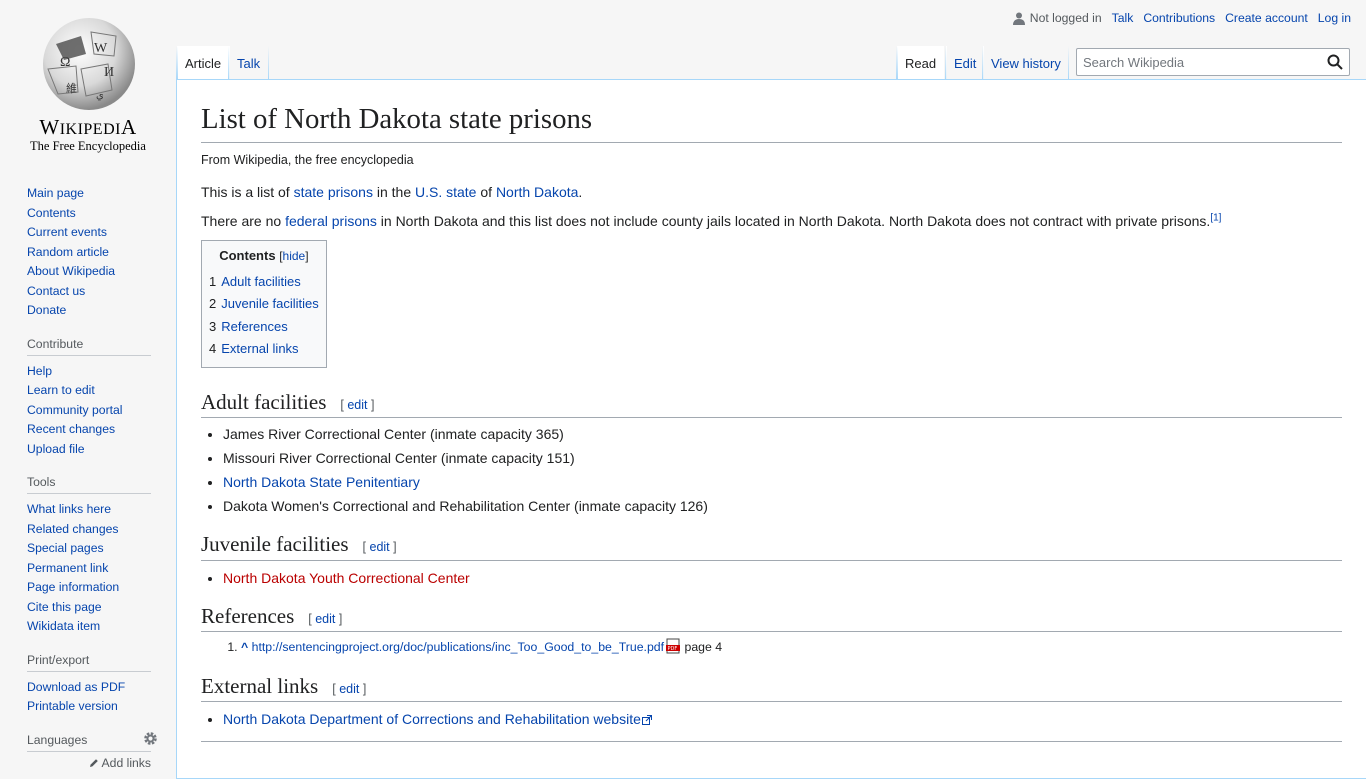 The image size is (1366, 779). I want to click on svg-text: 維, so click(71, 88).